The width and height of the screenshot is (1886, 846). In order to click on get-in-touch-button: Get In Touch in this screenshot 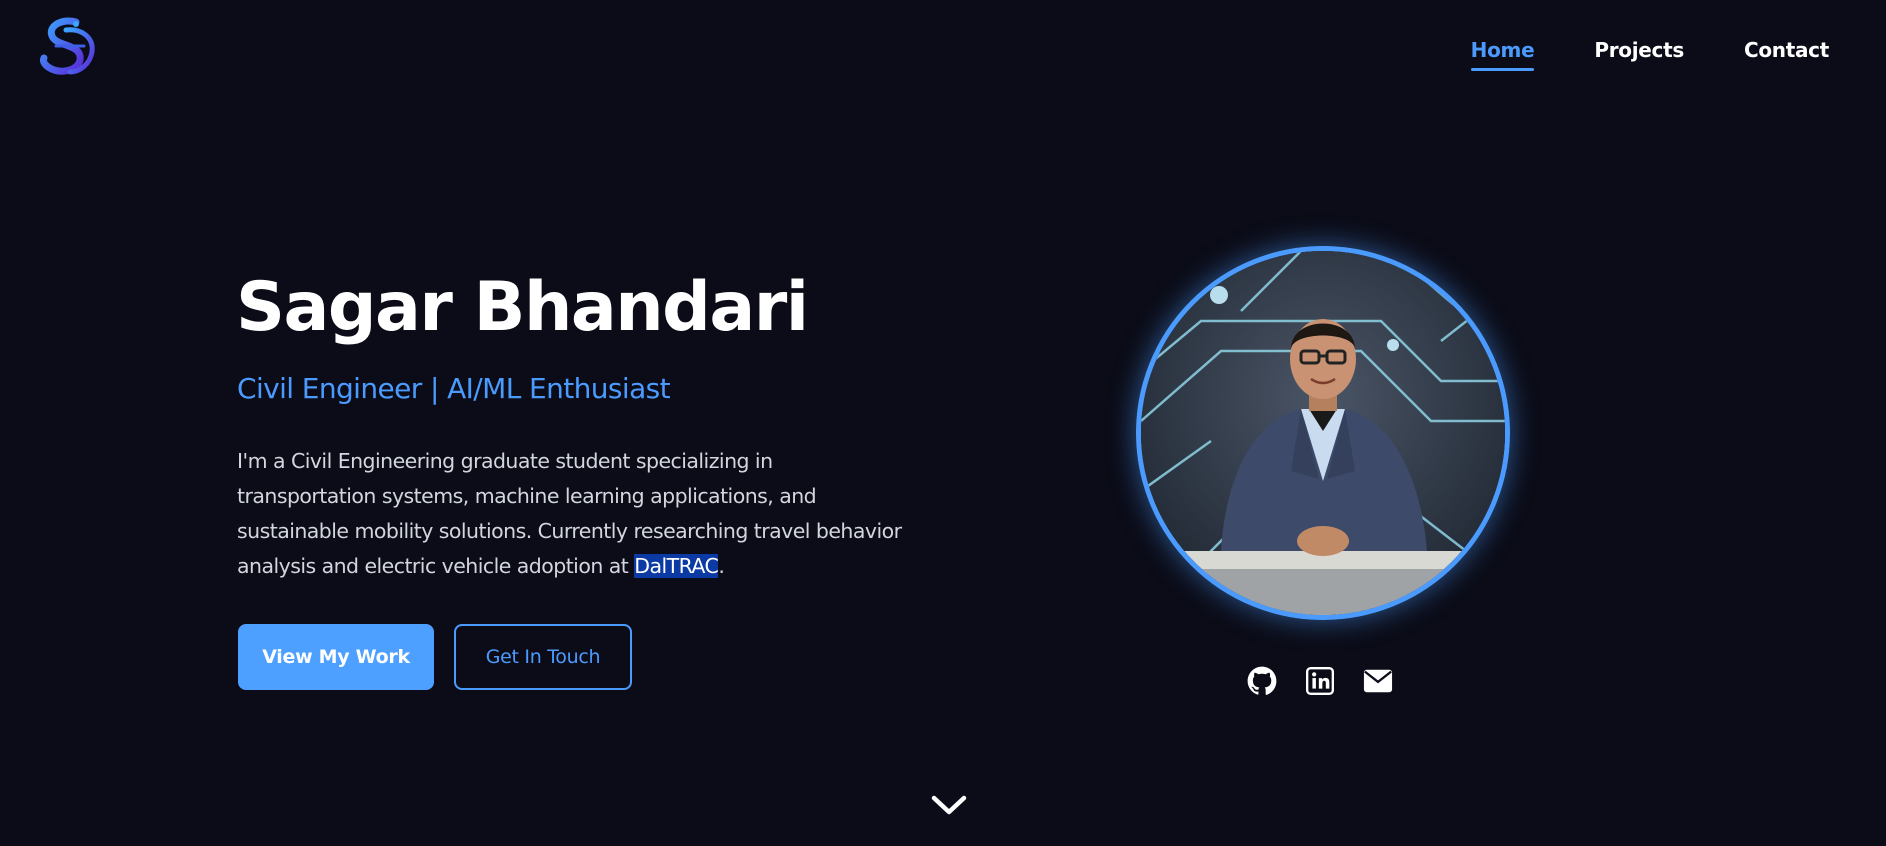, I will do `click(543, 657)`.